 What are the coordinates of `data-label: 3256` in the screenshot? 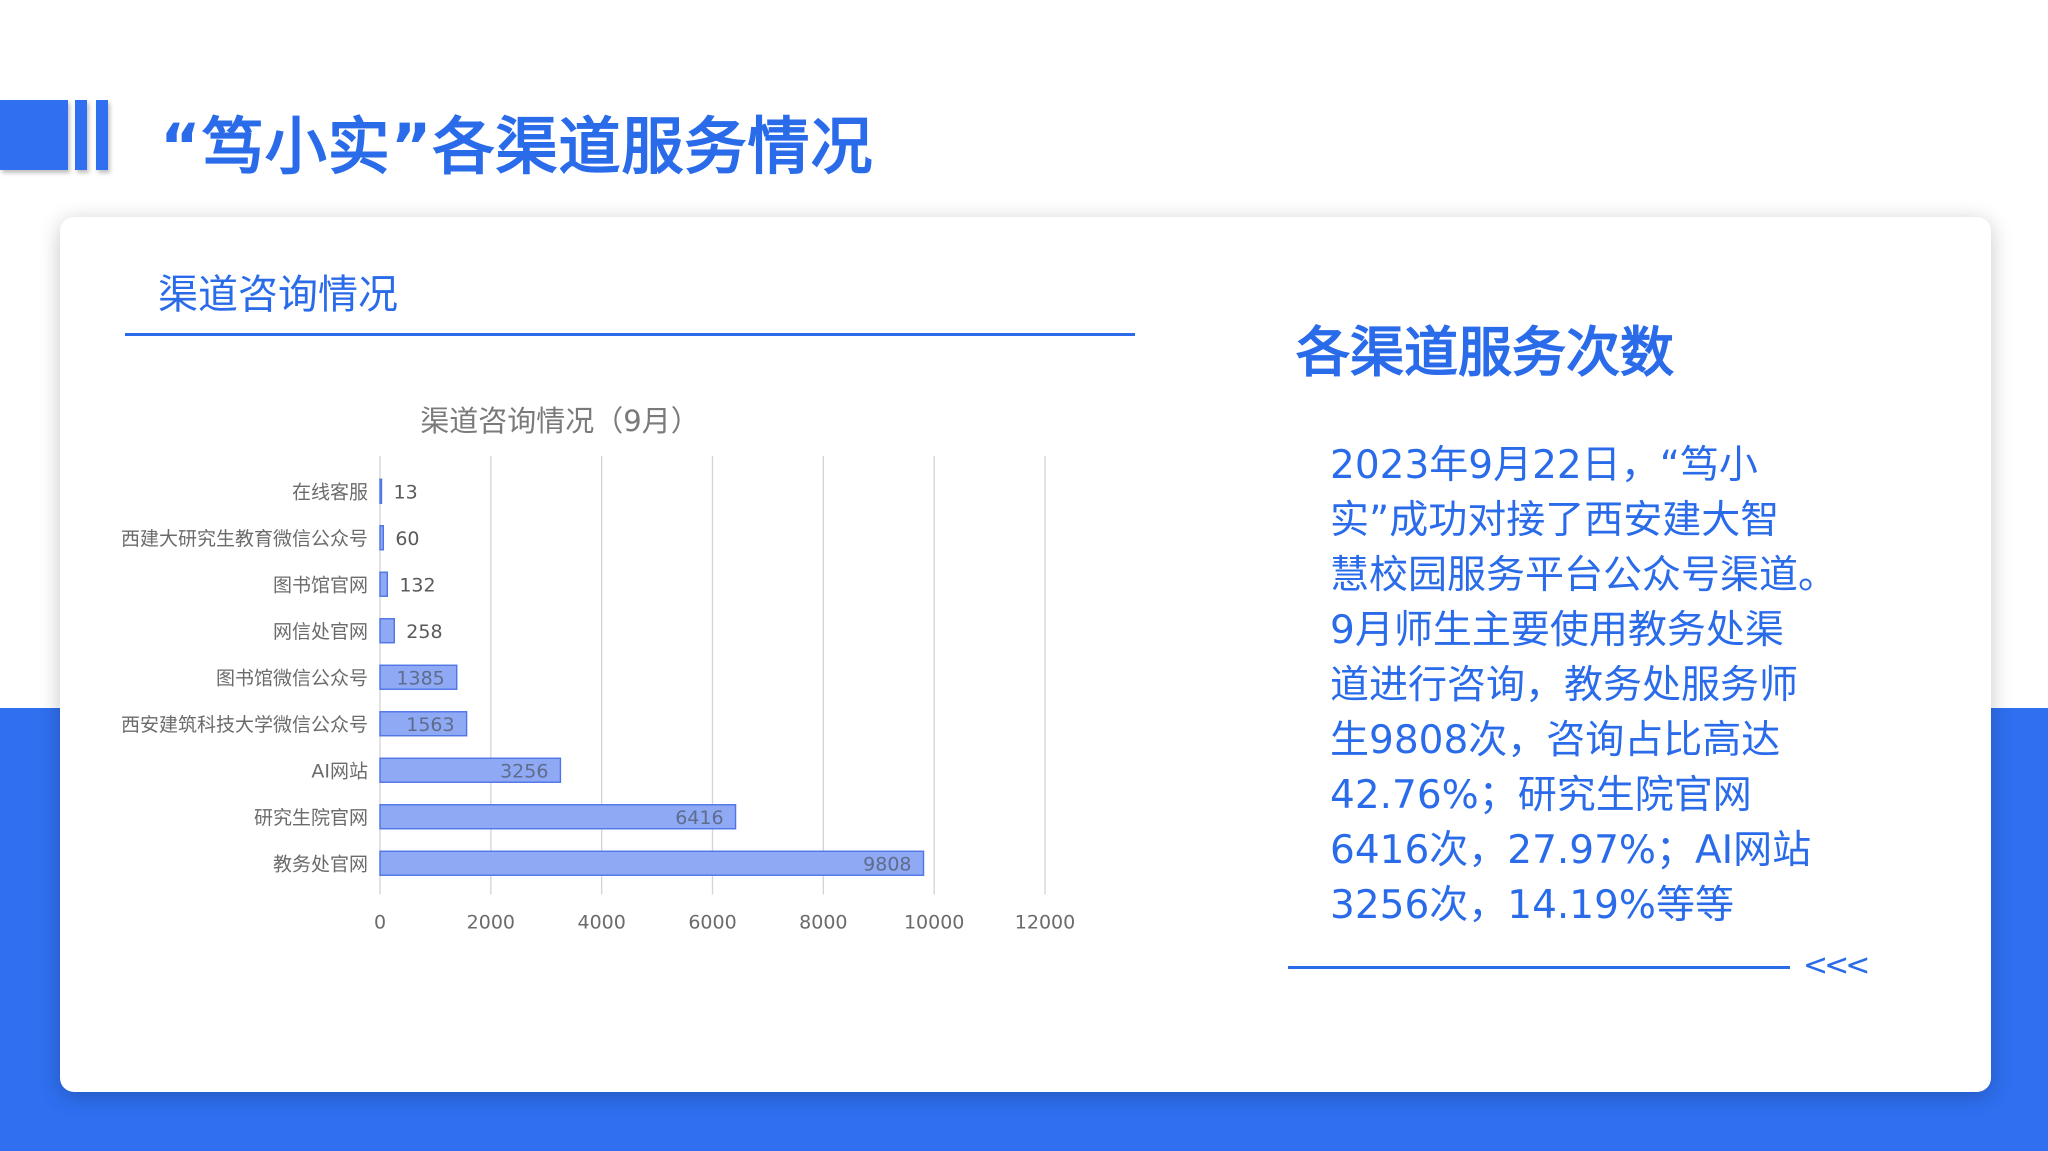 It's located at (524, 771).